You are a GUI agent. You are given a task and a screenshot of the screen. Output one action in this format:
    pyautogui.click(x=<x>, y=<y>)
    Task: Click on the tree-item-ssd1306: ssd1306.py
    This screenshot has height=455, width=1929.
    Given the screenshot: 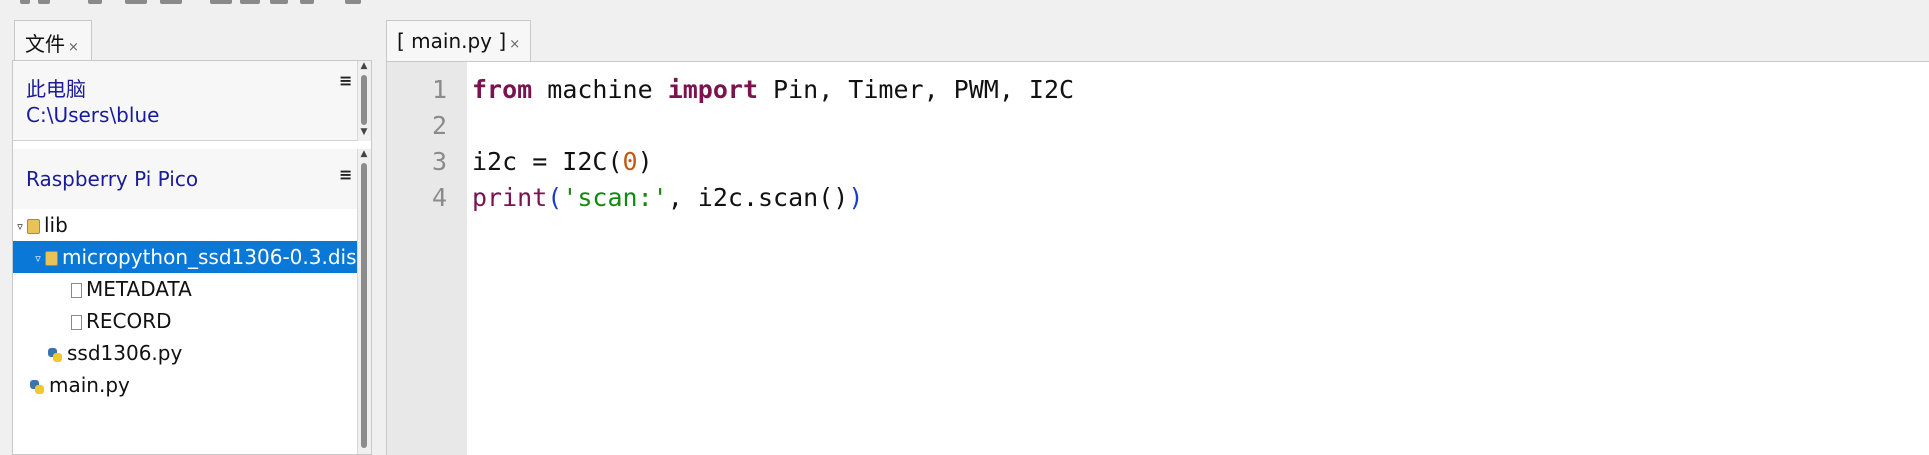 What is the action you would take?
    pyautogui.click(x=185, y=353)
    